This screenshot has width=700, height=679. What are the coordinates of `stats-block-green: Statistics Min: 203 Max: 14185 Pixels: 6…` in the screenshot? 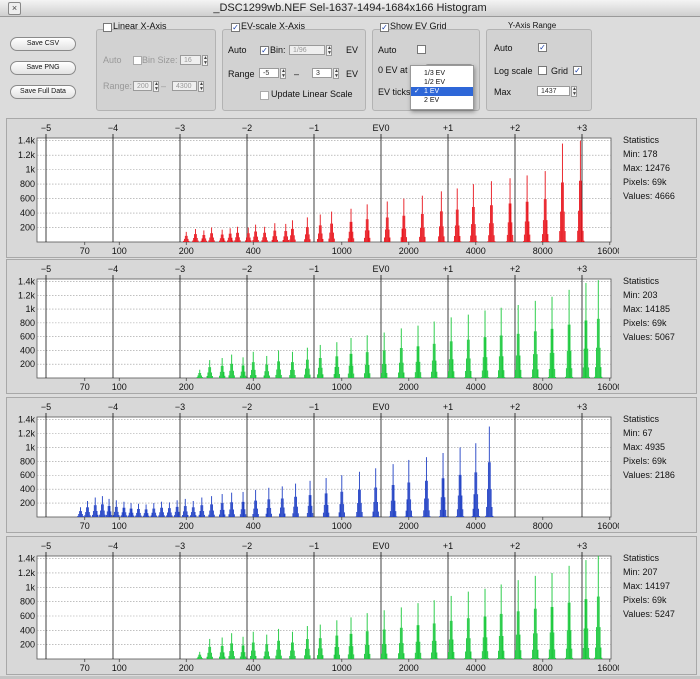 It's located at (649, 309).